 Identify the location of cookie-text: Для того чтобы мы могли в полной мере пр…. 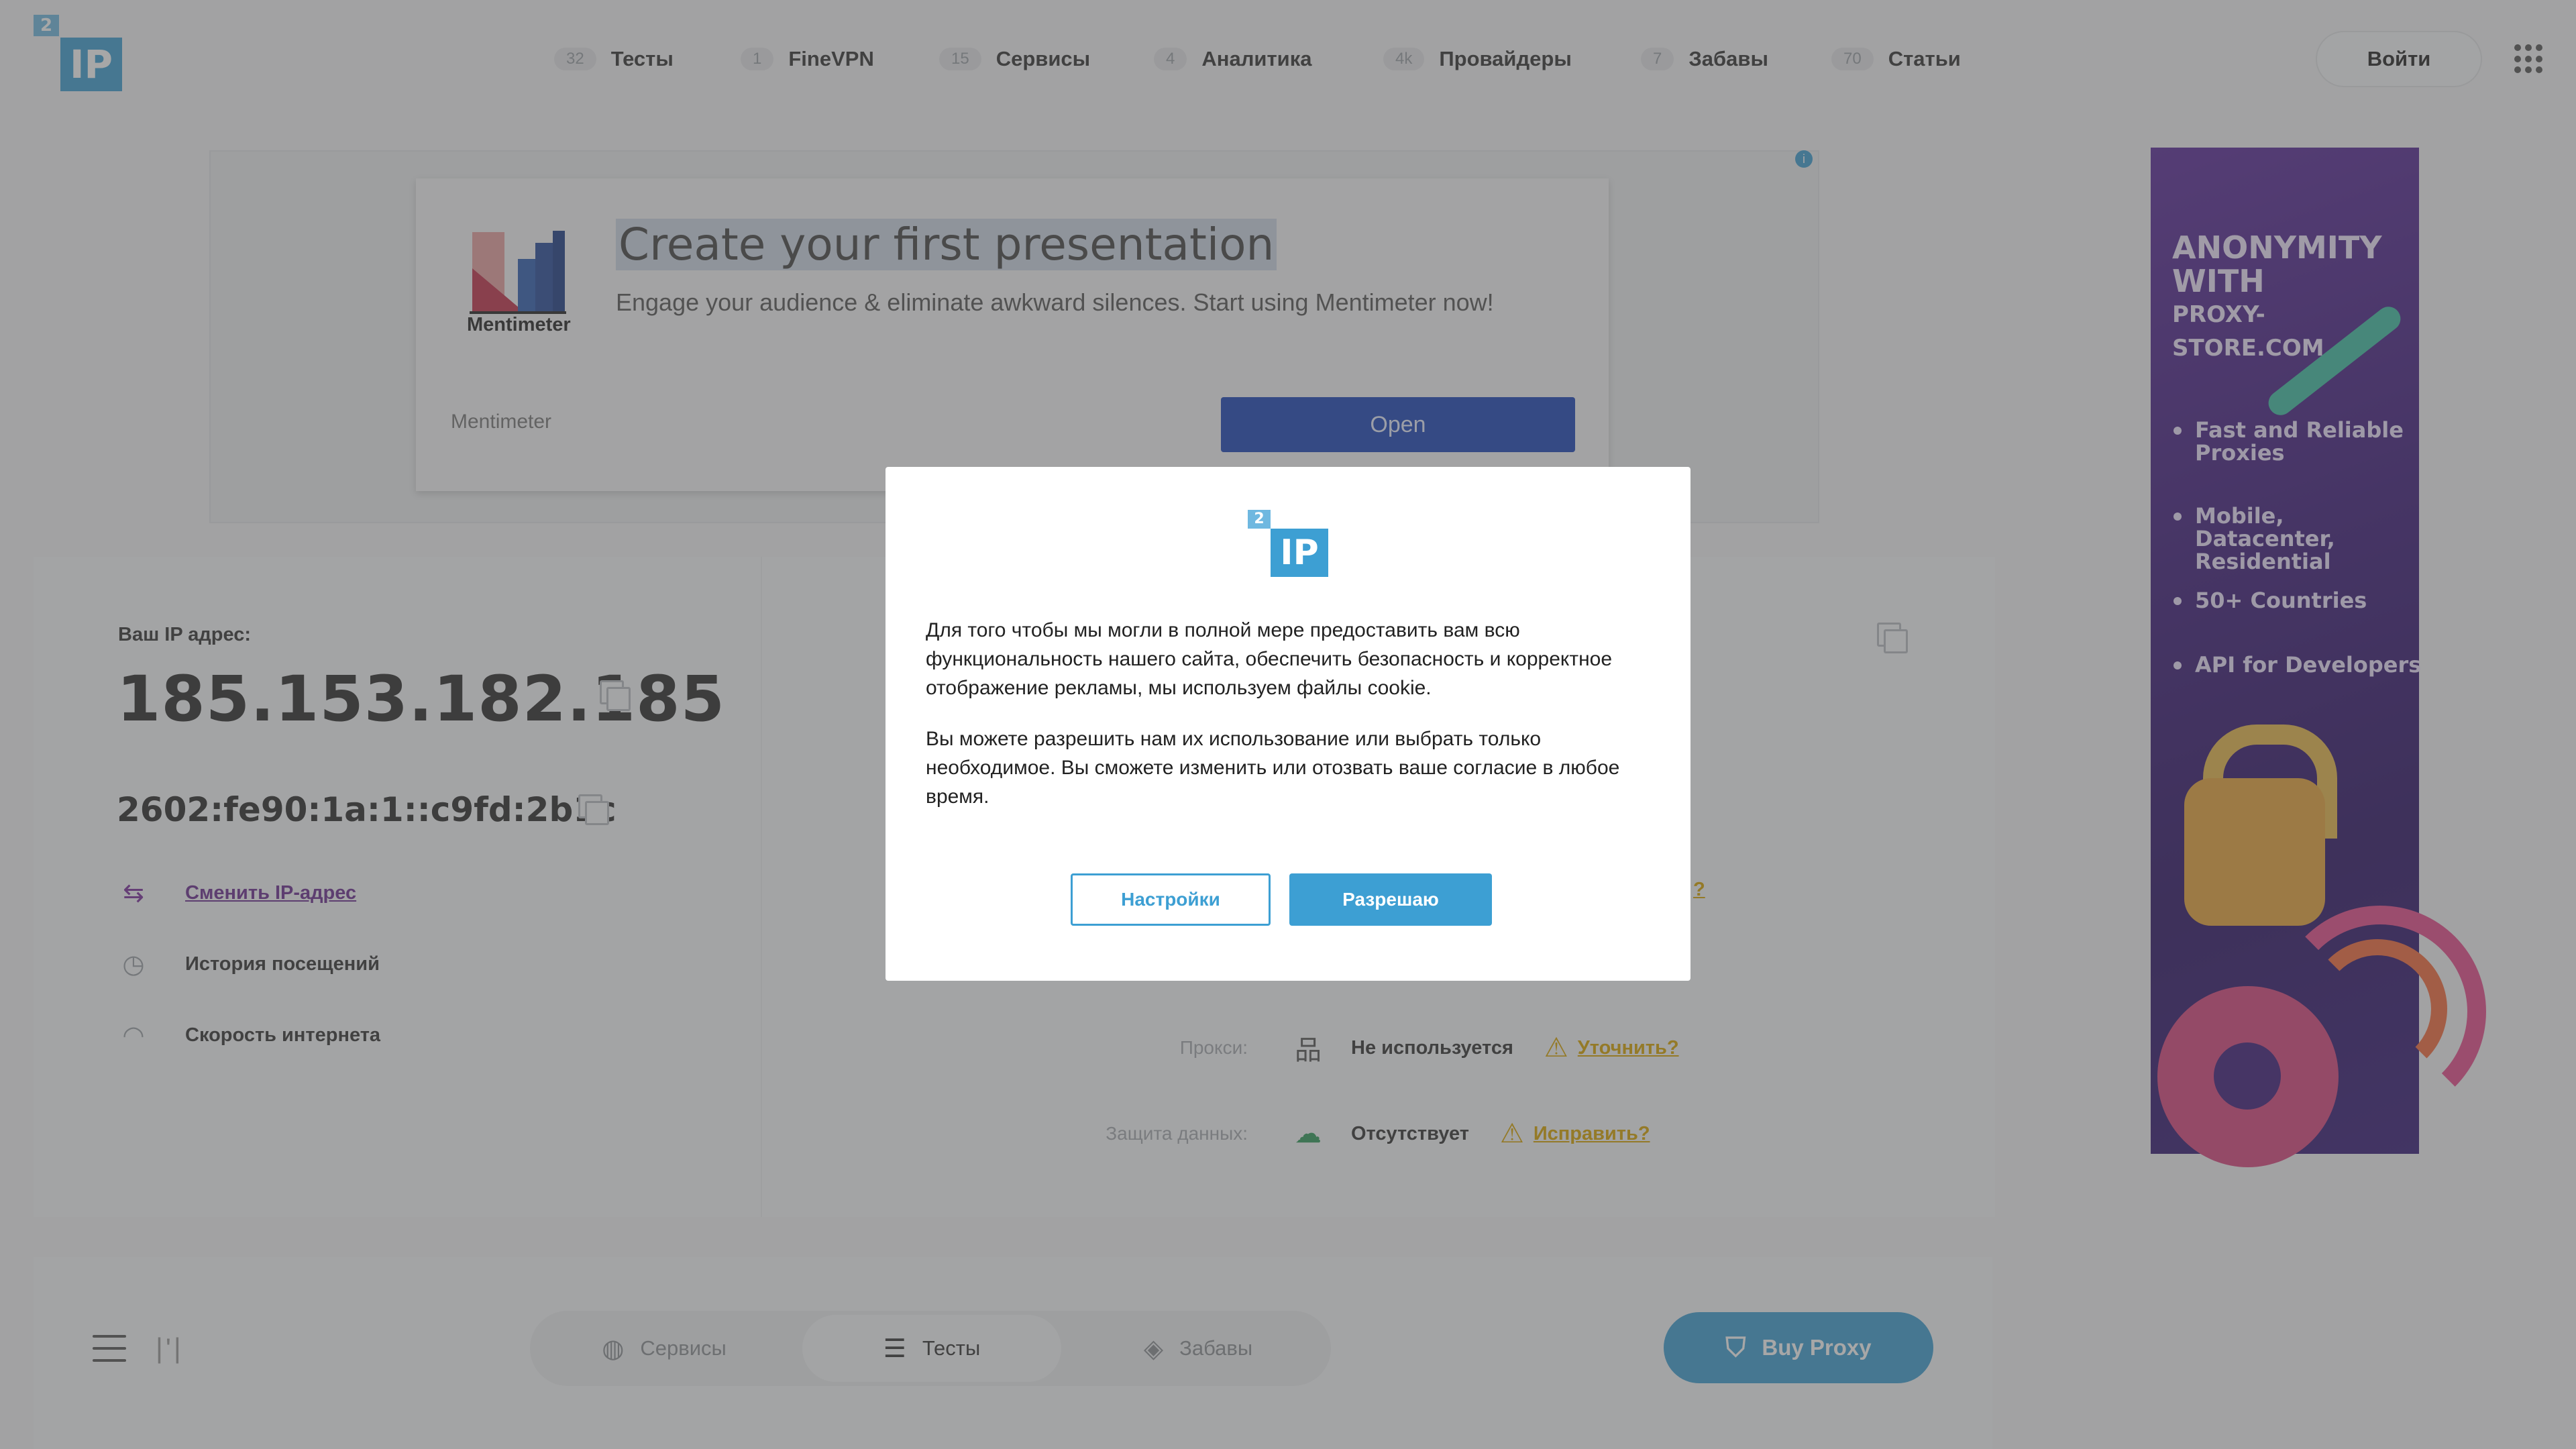
(1269, 659).